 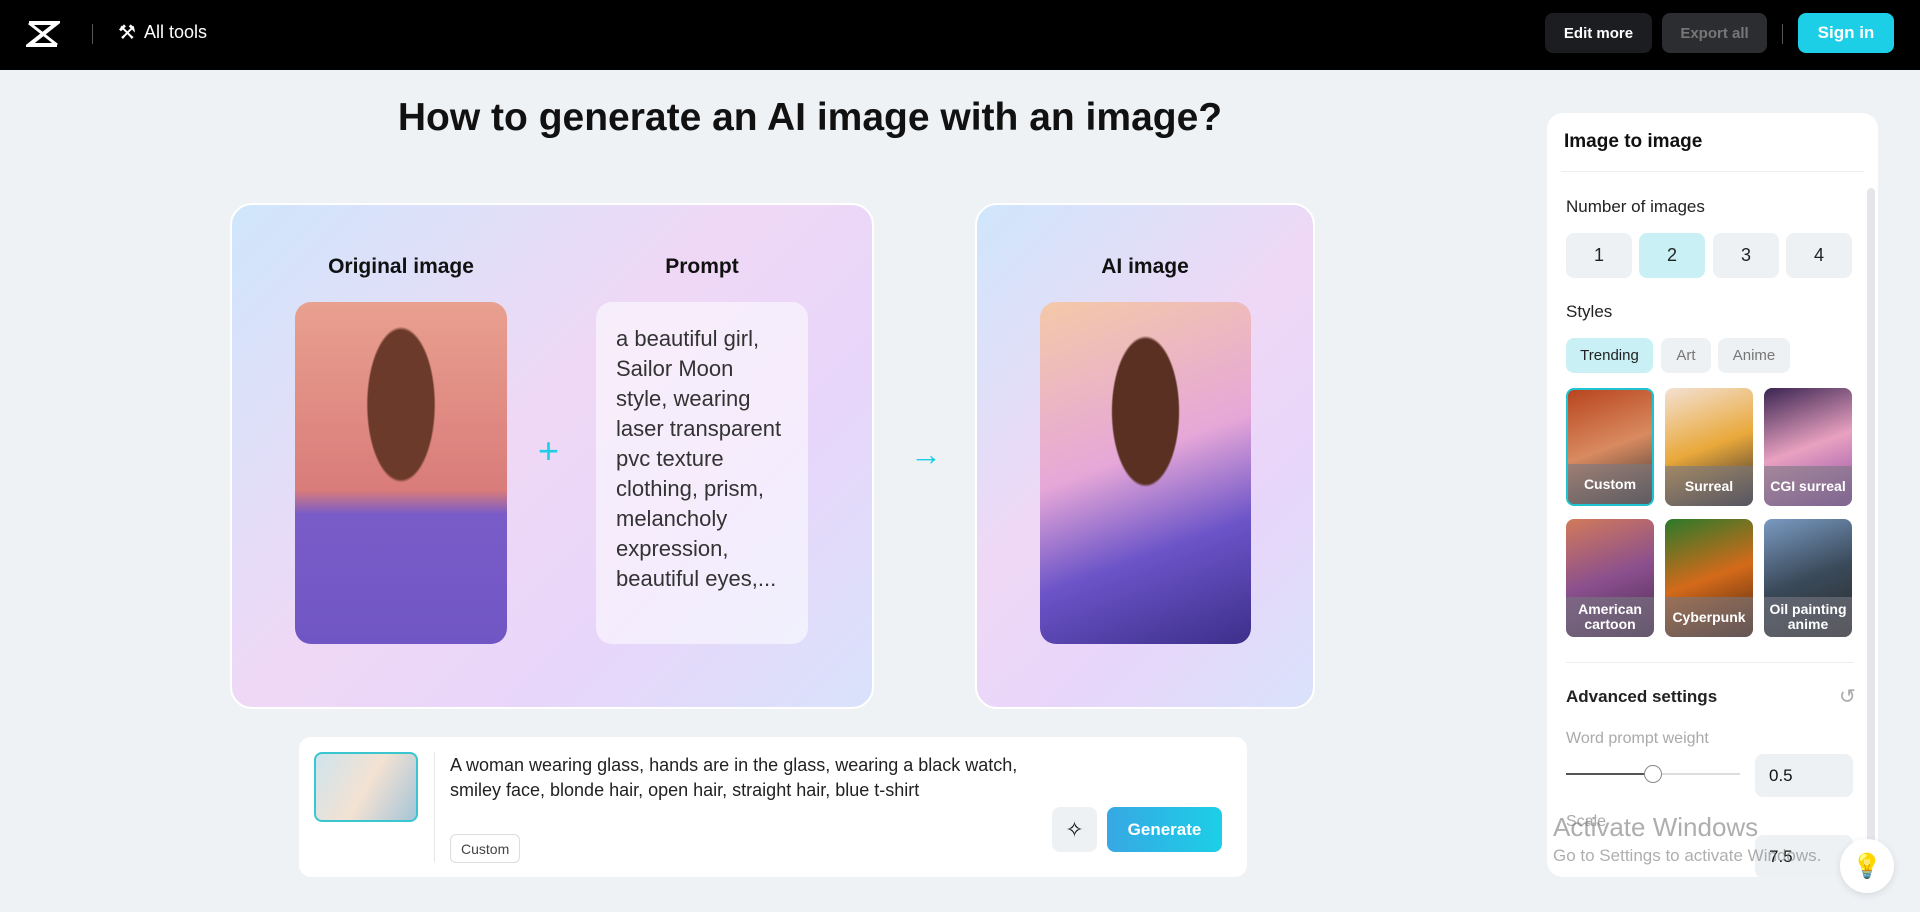 I want to click on ai-image-label: AI image, so click(x=1145, y=266).